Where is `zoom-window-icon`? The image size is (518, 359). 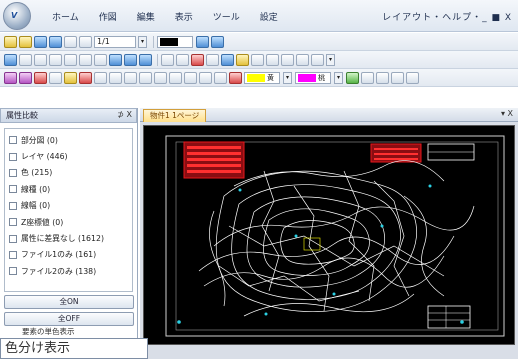
zoom-window-icon is located at coordinates (10, 59).